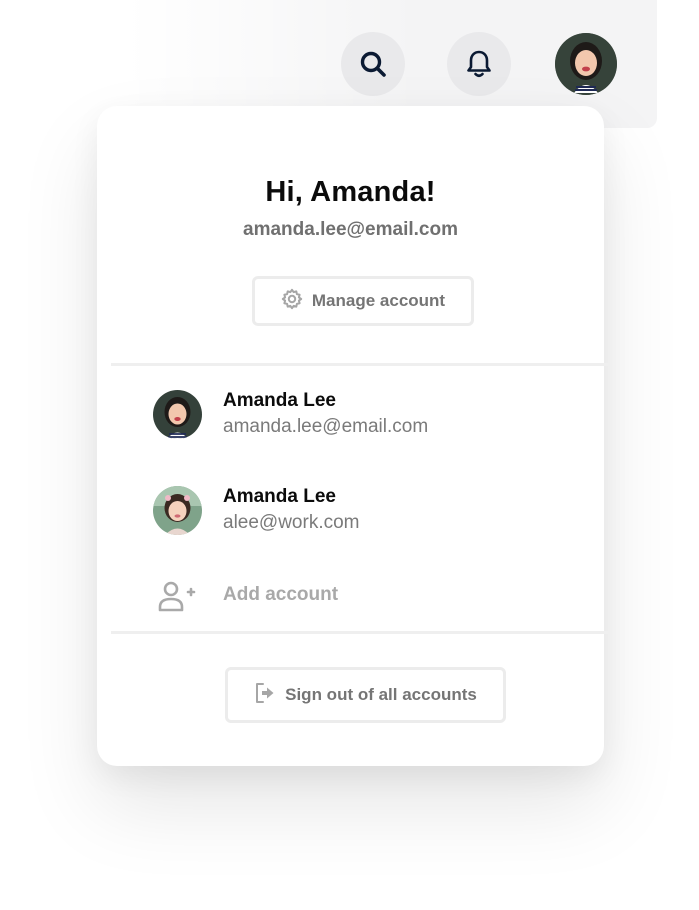 This screenshot has width=699, height=910. I want to click on avatar, so click(586, 64).